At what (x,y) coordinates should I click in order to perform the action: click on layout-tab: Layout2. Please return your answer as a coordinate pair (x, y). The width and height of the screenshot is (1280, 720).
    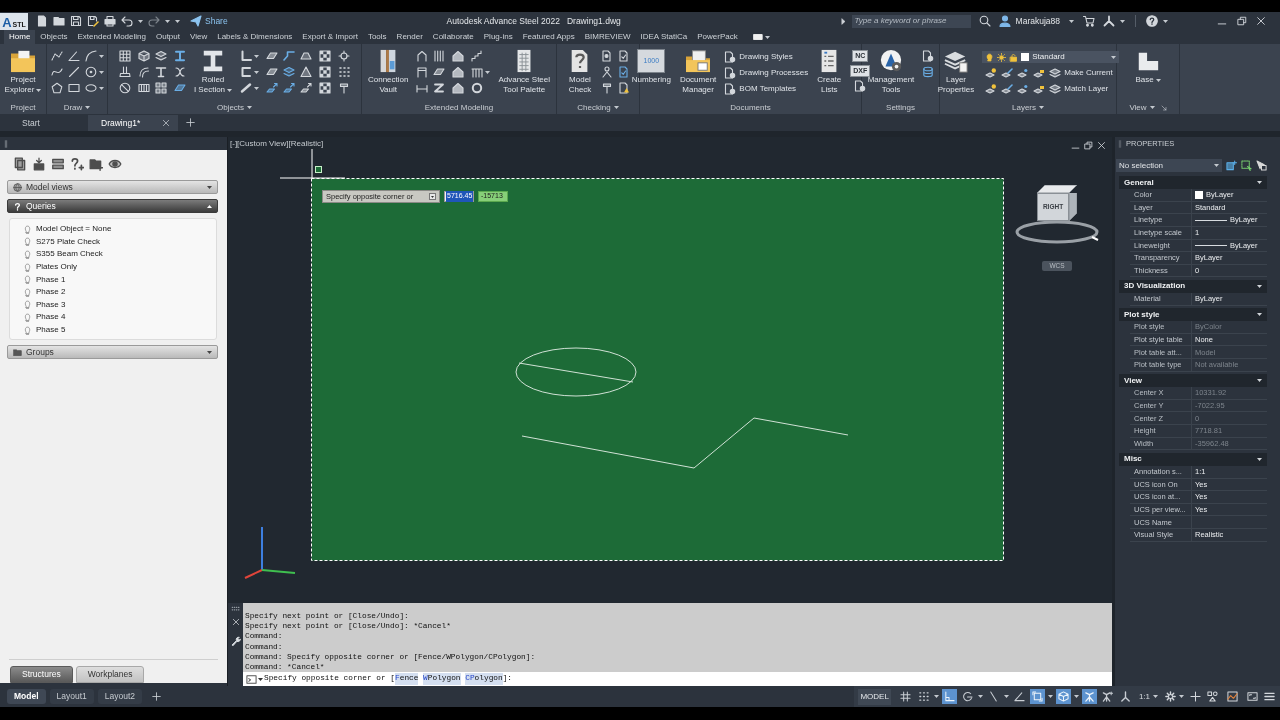
    Looking at the image, I should click on (120, 696).